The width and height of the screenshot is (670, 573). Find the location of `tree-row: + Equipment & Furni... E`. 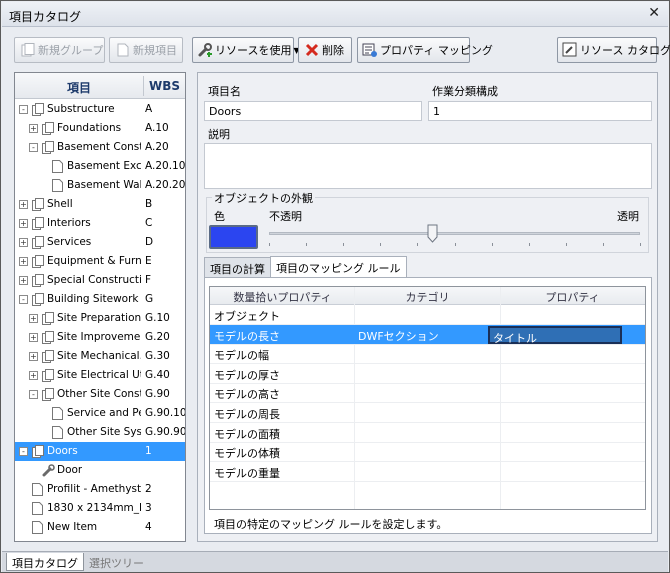

tree-row: + Equipment & Furni... E is located at coordinates (100, 261).